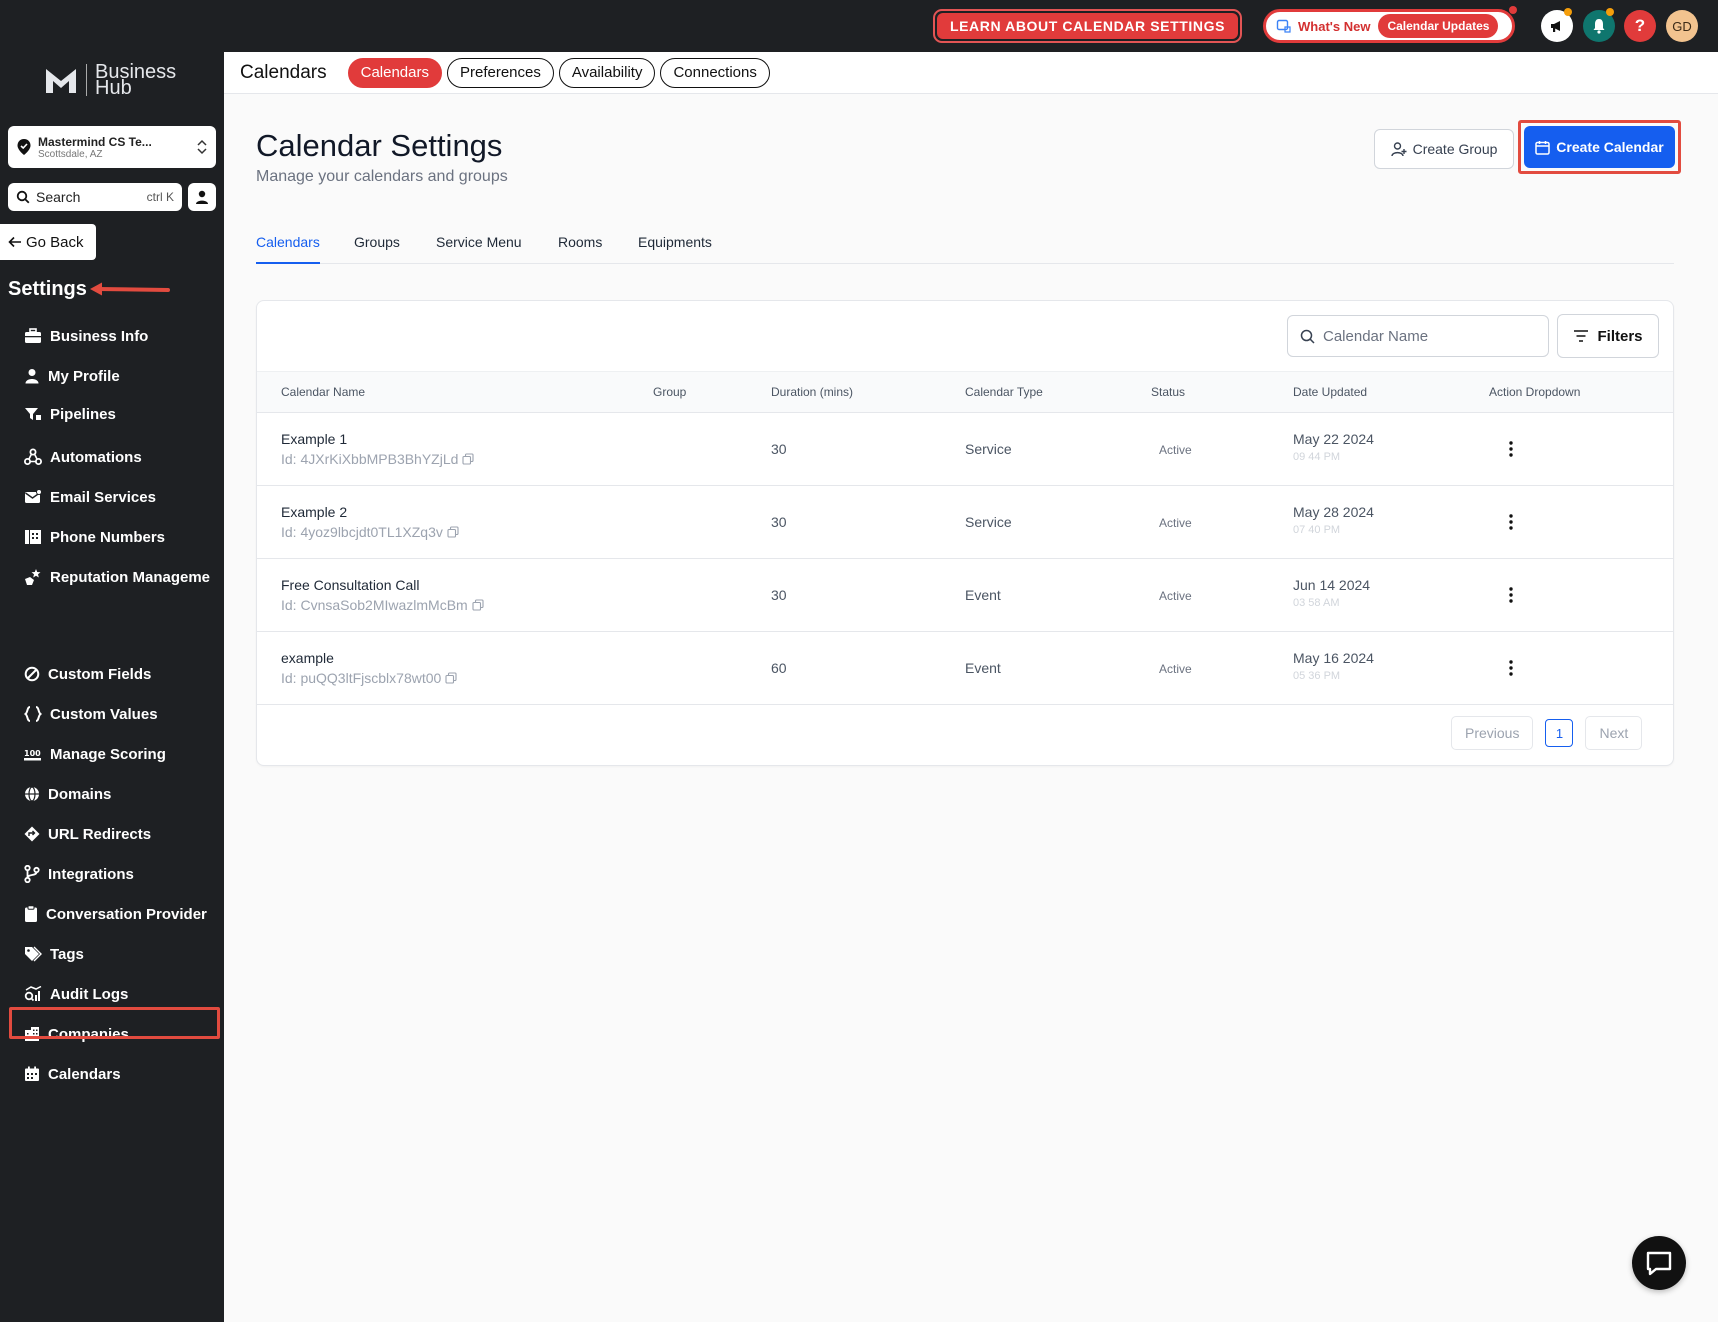  What do you see at coordinates (1608, 336) in the screenshot?
I see `filters-button: Filters` at bounding box center [1608, 336].